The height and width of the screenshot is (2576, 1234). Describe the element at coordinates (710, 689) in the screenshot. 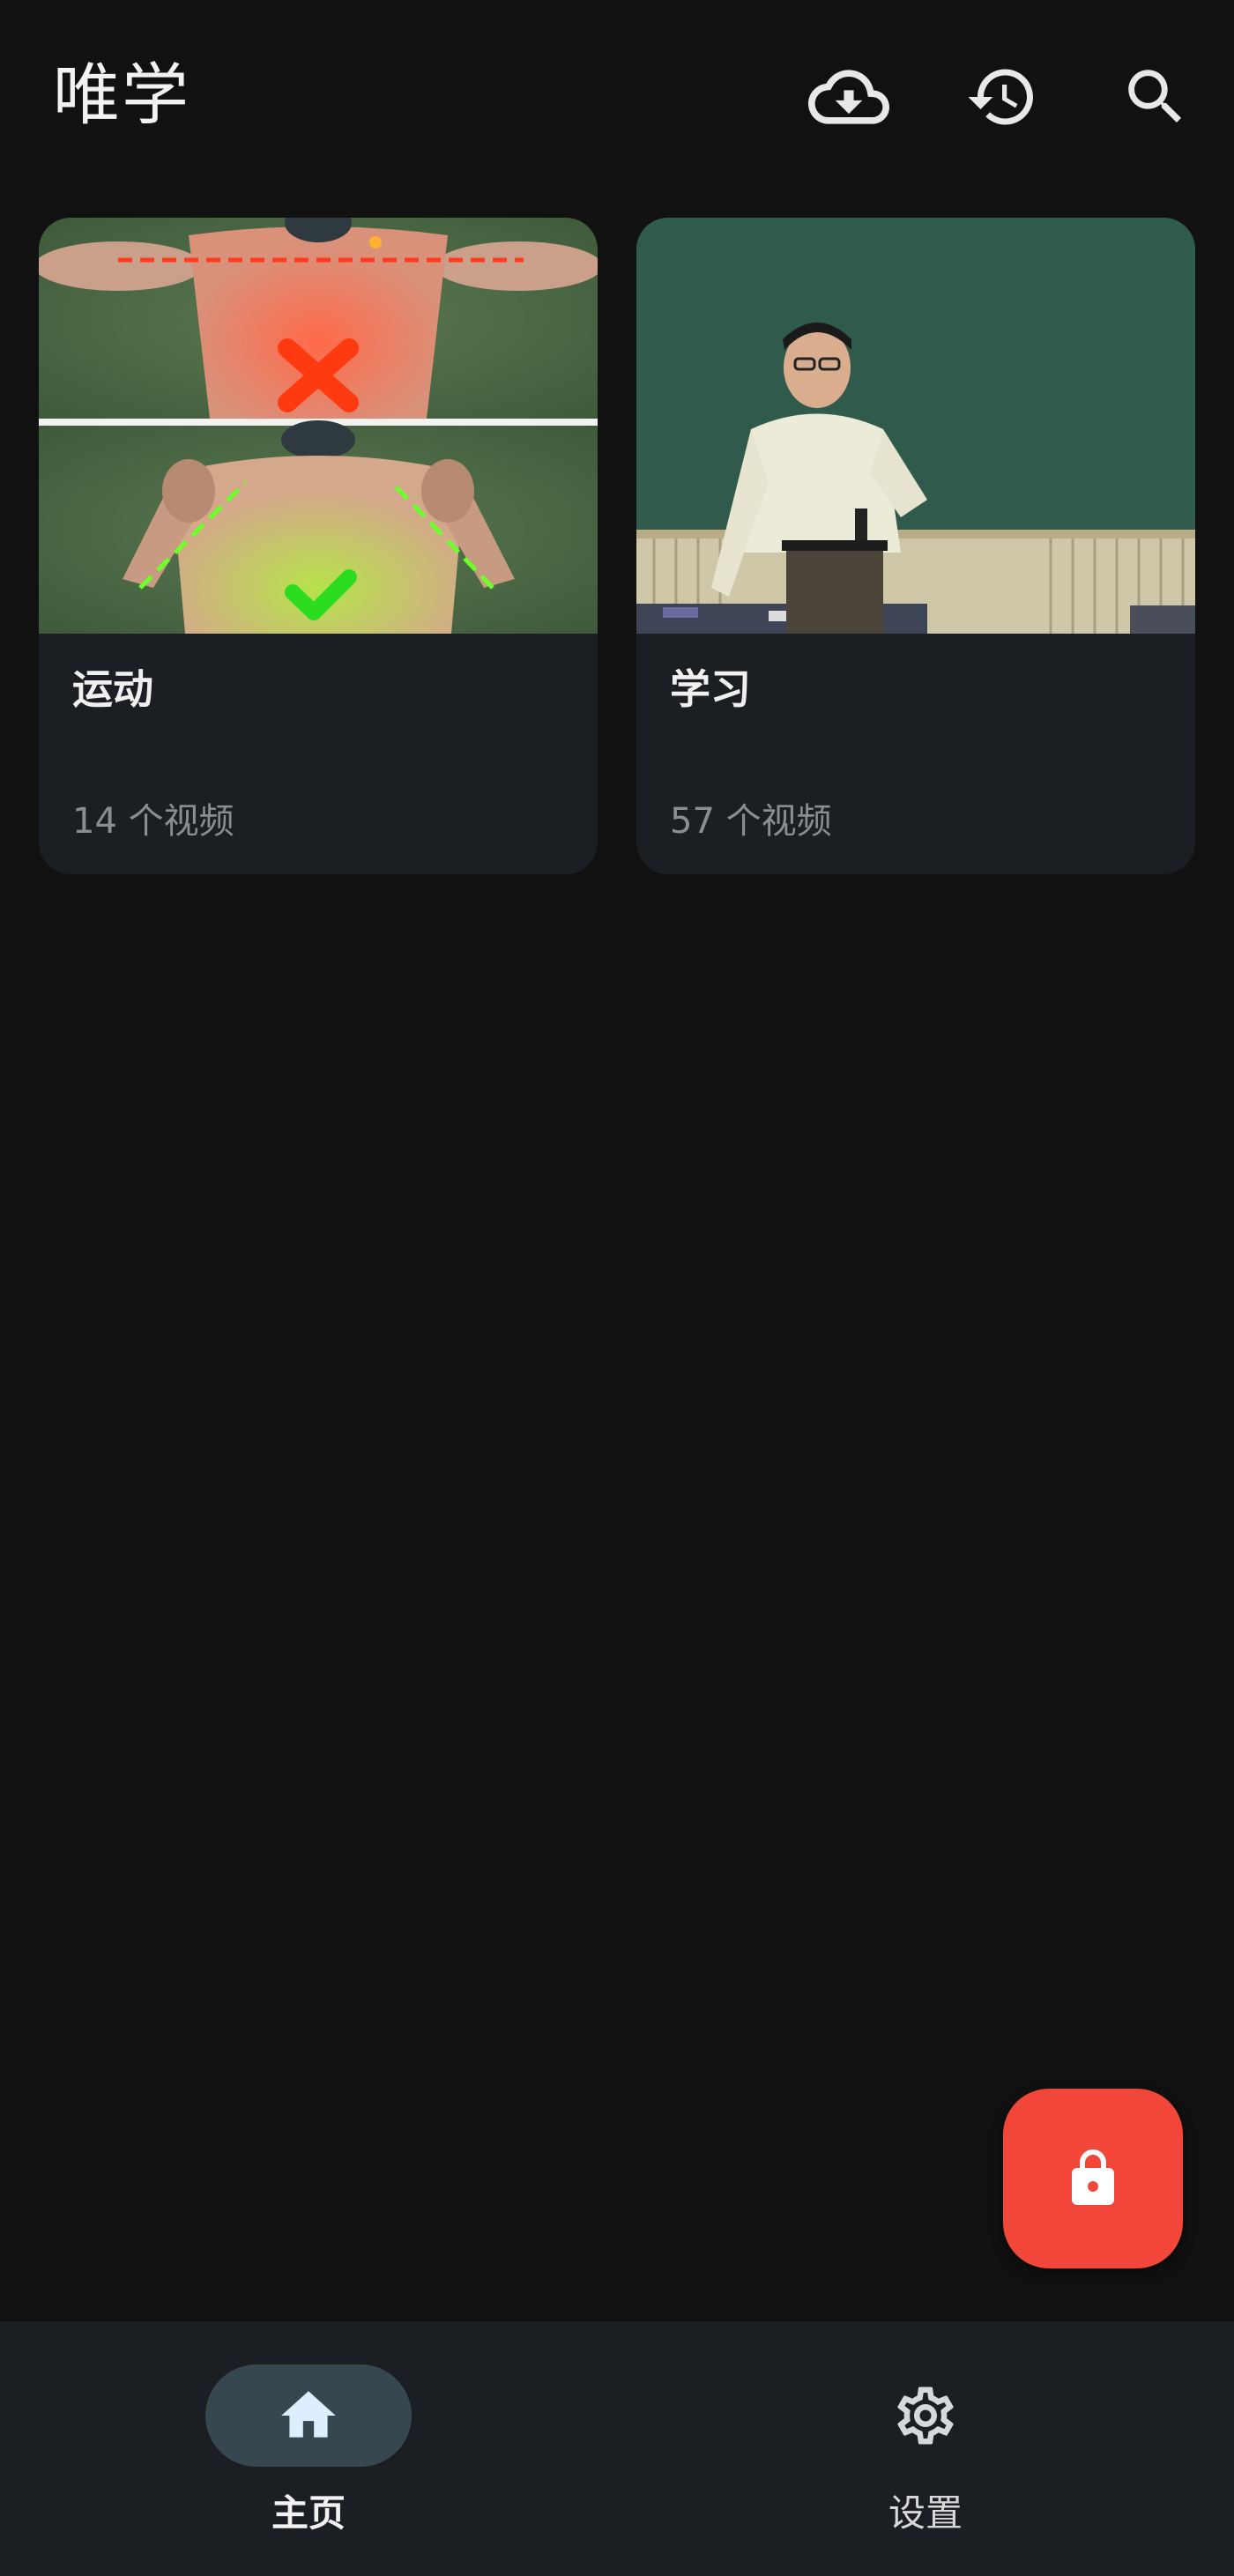

I see `category-title: 学习` at that location.